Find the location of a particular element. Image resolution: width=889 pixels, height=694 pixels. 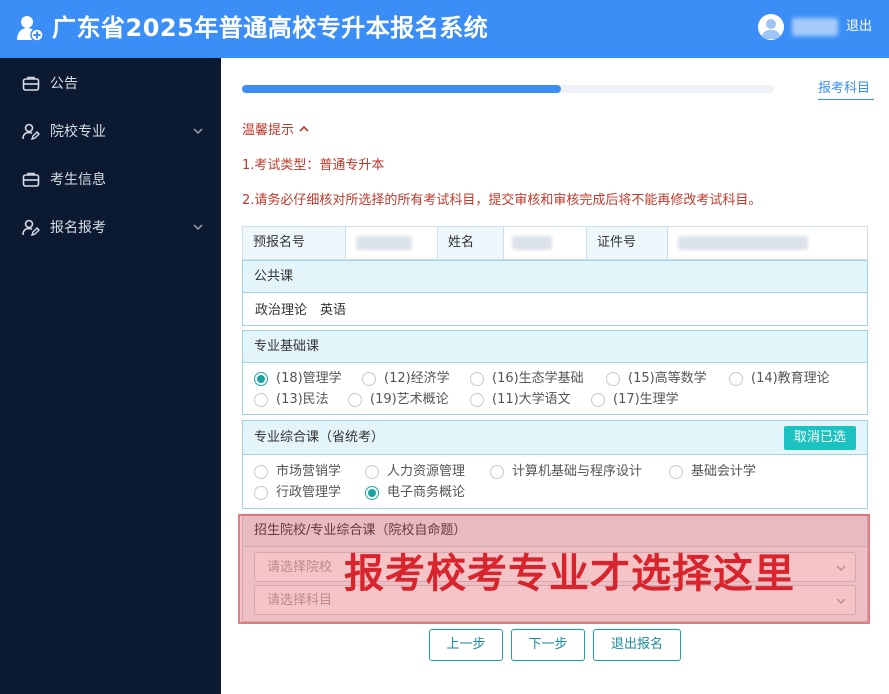

tip-exam-type: 1.考试类型：普通专升本 is located at coordinates (313, 165).